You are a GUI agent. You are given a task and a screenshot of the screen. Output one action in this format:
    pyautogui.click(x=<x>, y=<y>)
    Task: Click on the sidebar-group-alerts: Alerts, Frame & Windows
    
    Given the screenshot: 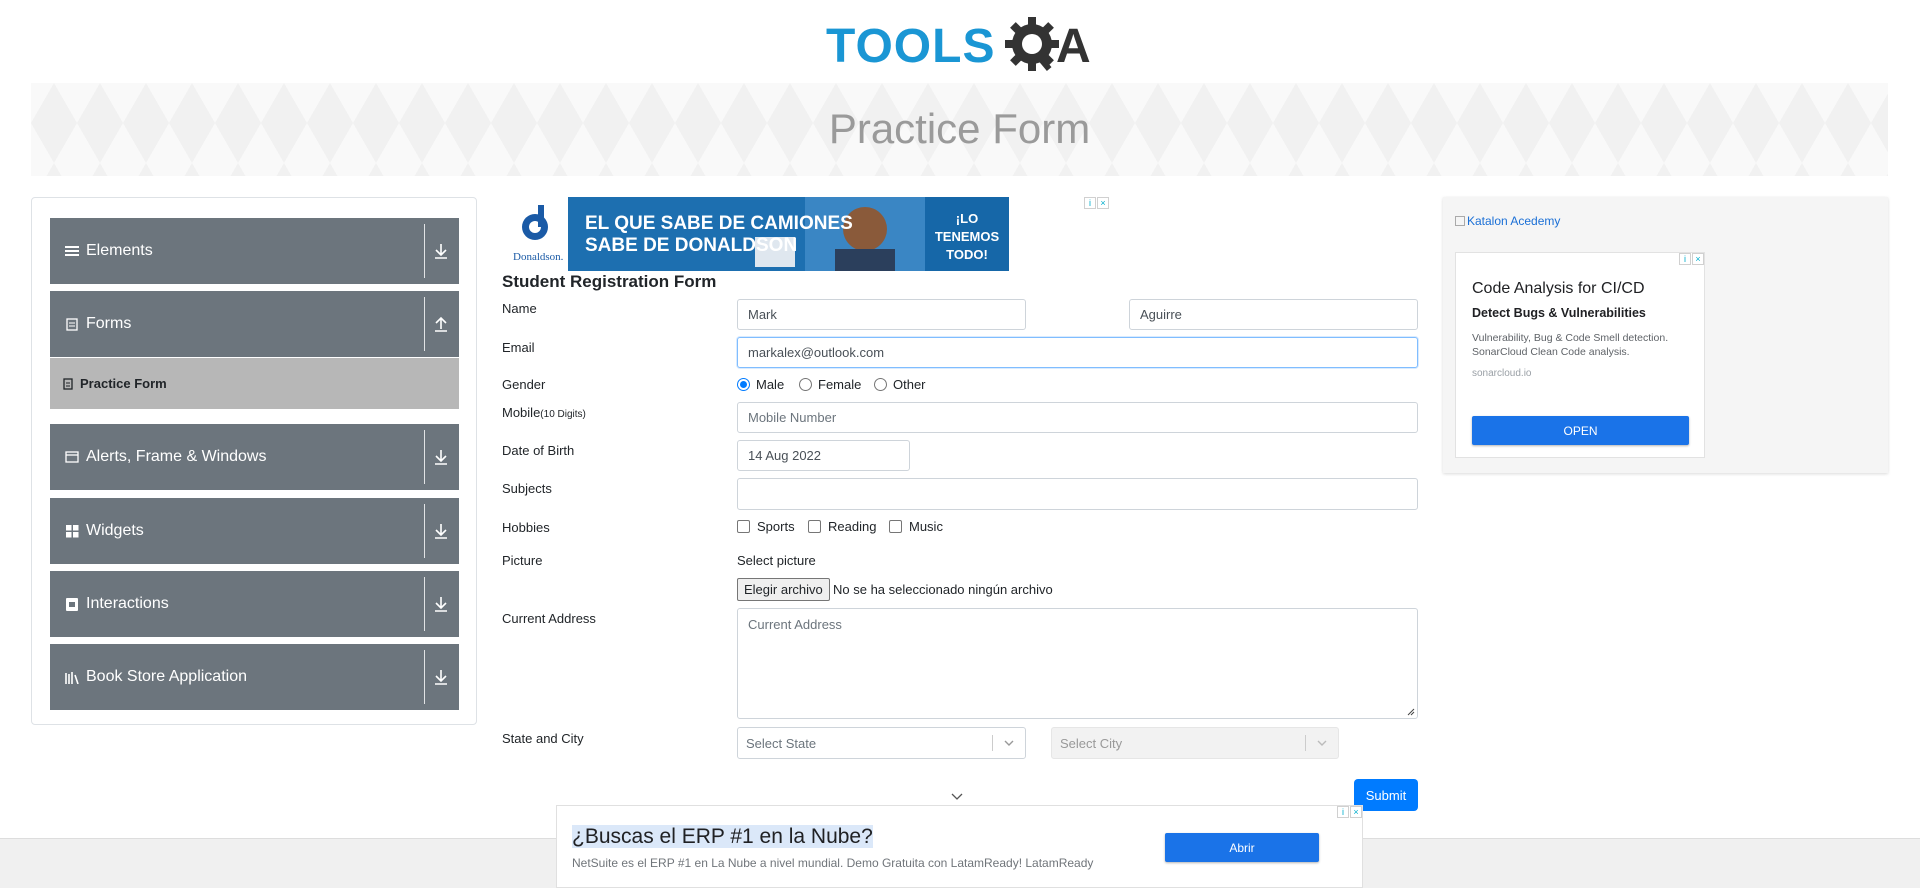 What is the action you would take?
    pyautogui.click(x=254, y=457)
    